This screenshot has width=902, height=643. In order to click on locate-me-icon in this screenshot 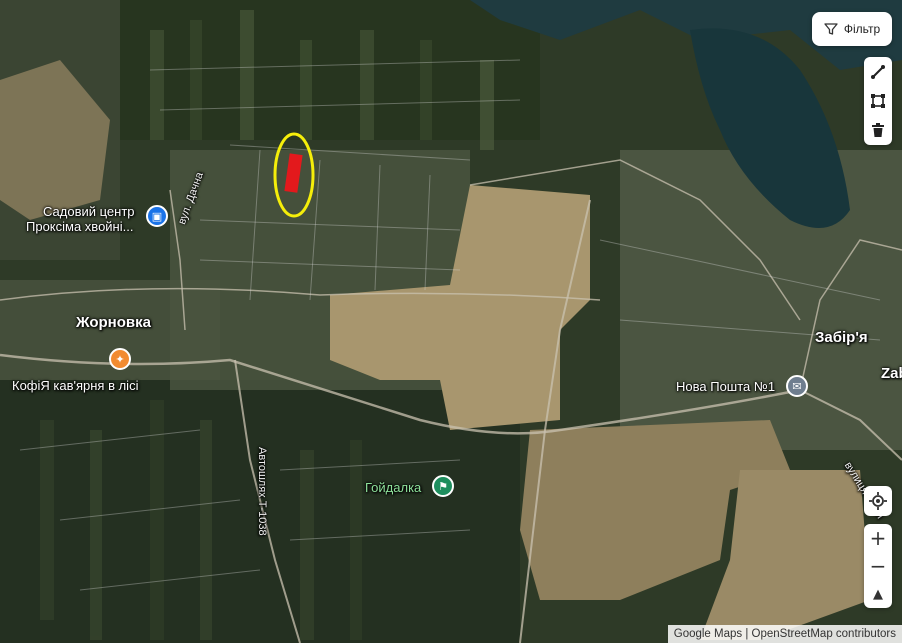, I will do `click(878, 501)`.